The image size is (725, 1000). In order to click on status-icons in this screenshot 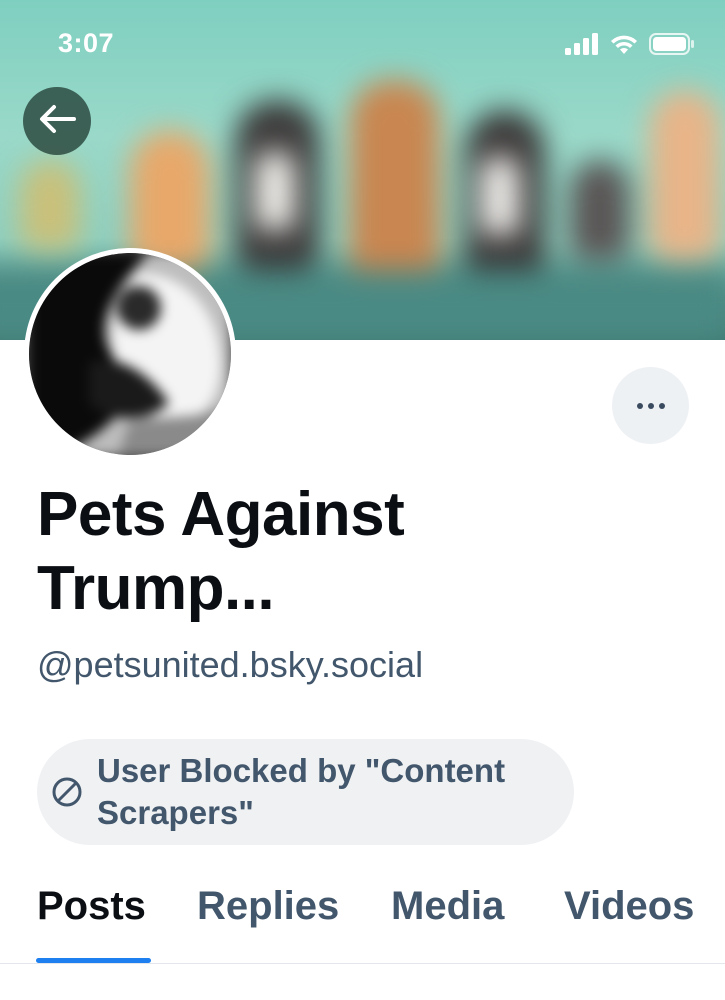, I will do `click(630, 46)`.